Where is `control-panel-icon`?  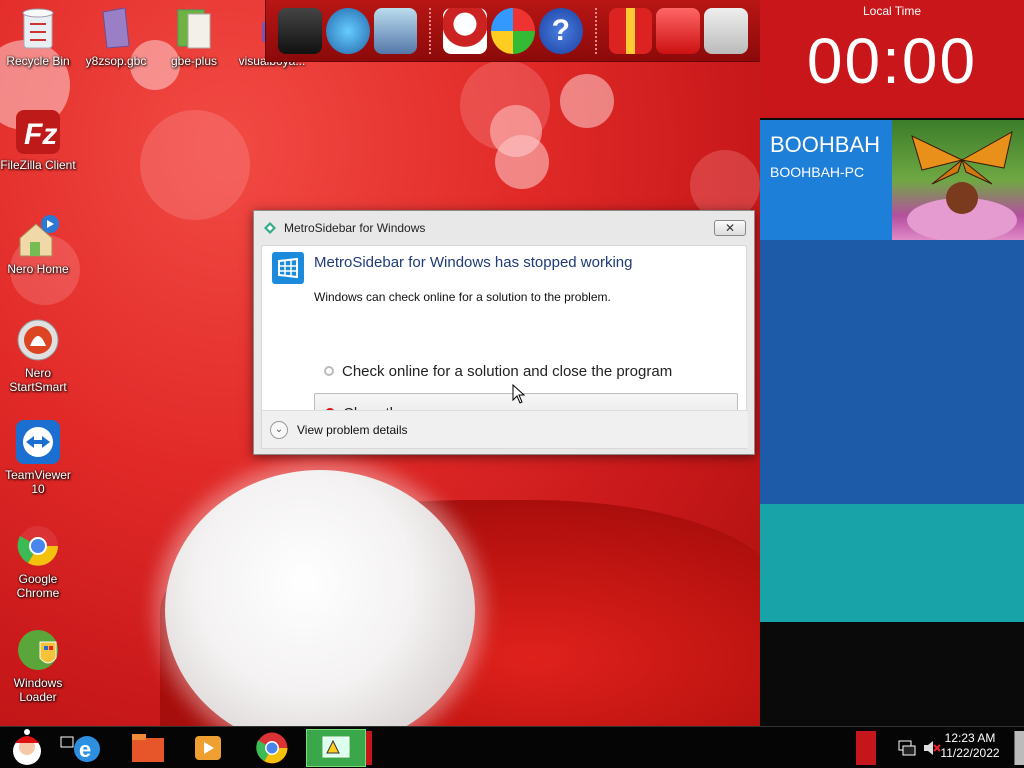
control-panel-icon is located at coordinates (395, 30).